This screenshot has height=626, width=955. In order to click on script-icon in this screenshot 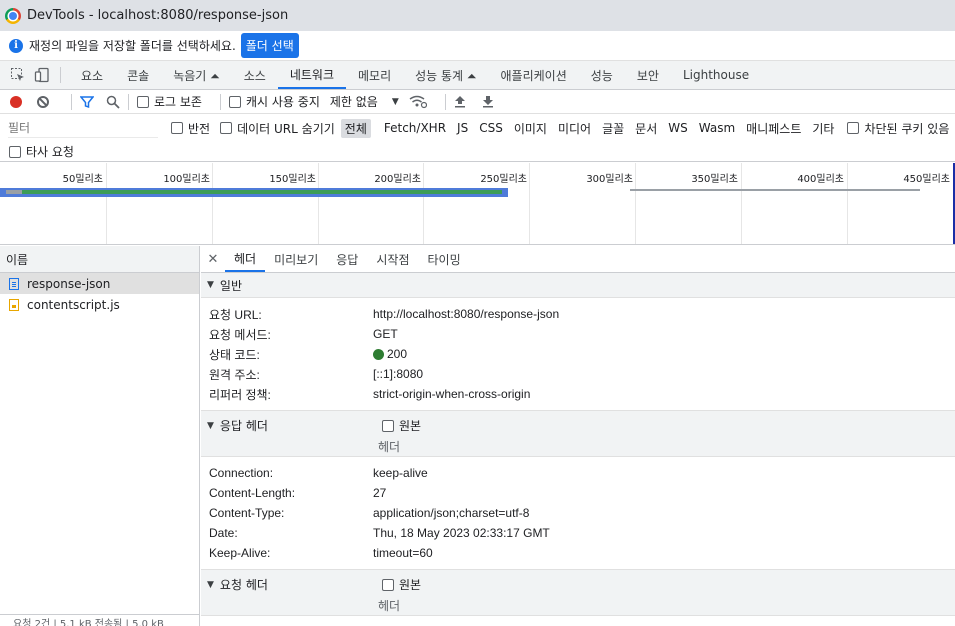, I will do `click(14, 304)`.